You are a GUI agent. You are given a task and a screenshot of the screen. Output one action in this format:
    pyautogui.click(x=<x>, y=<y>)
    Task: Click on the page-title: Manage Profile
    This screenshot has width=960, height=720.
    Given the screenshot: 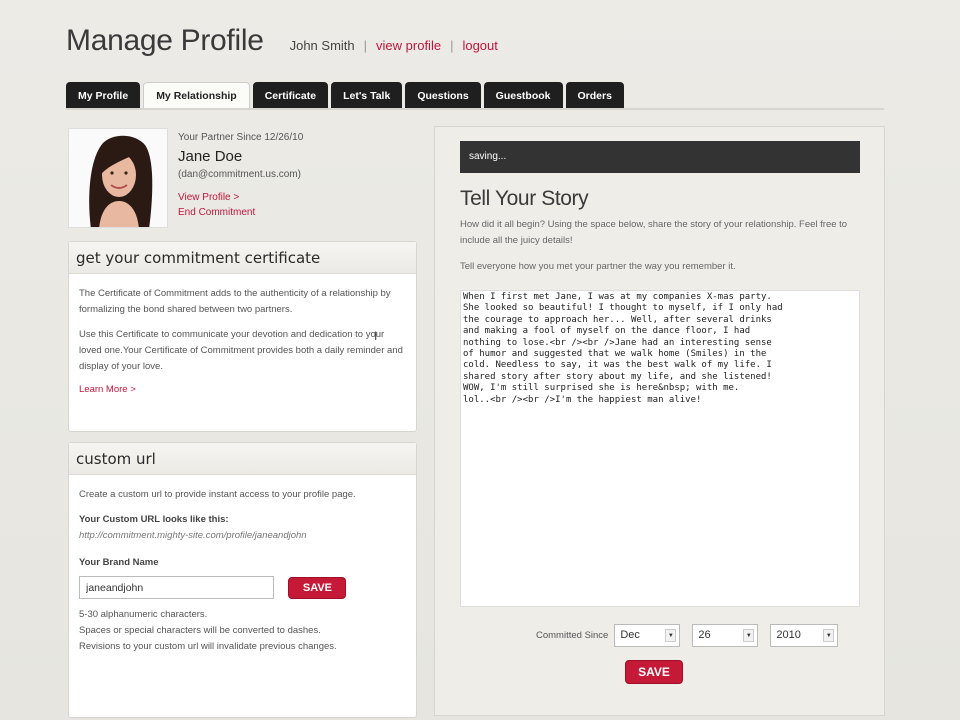 What is the action you would take?
    pyautogui.click(x=165, y=40)
    